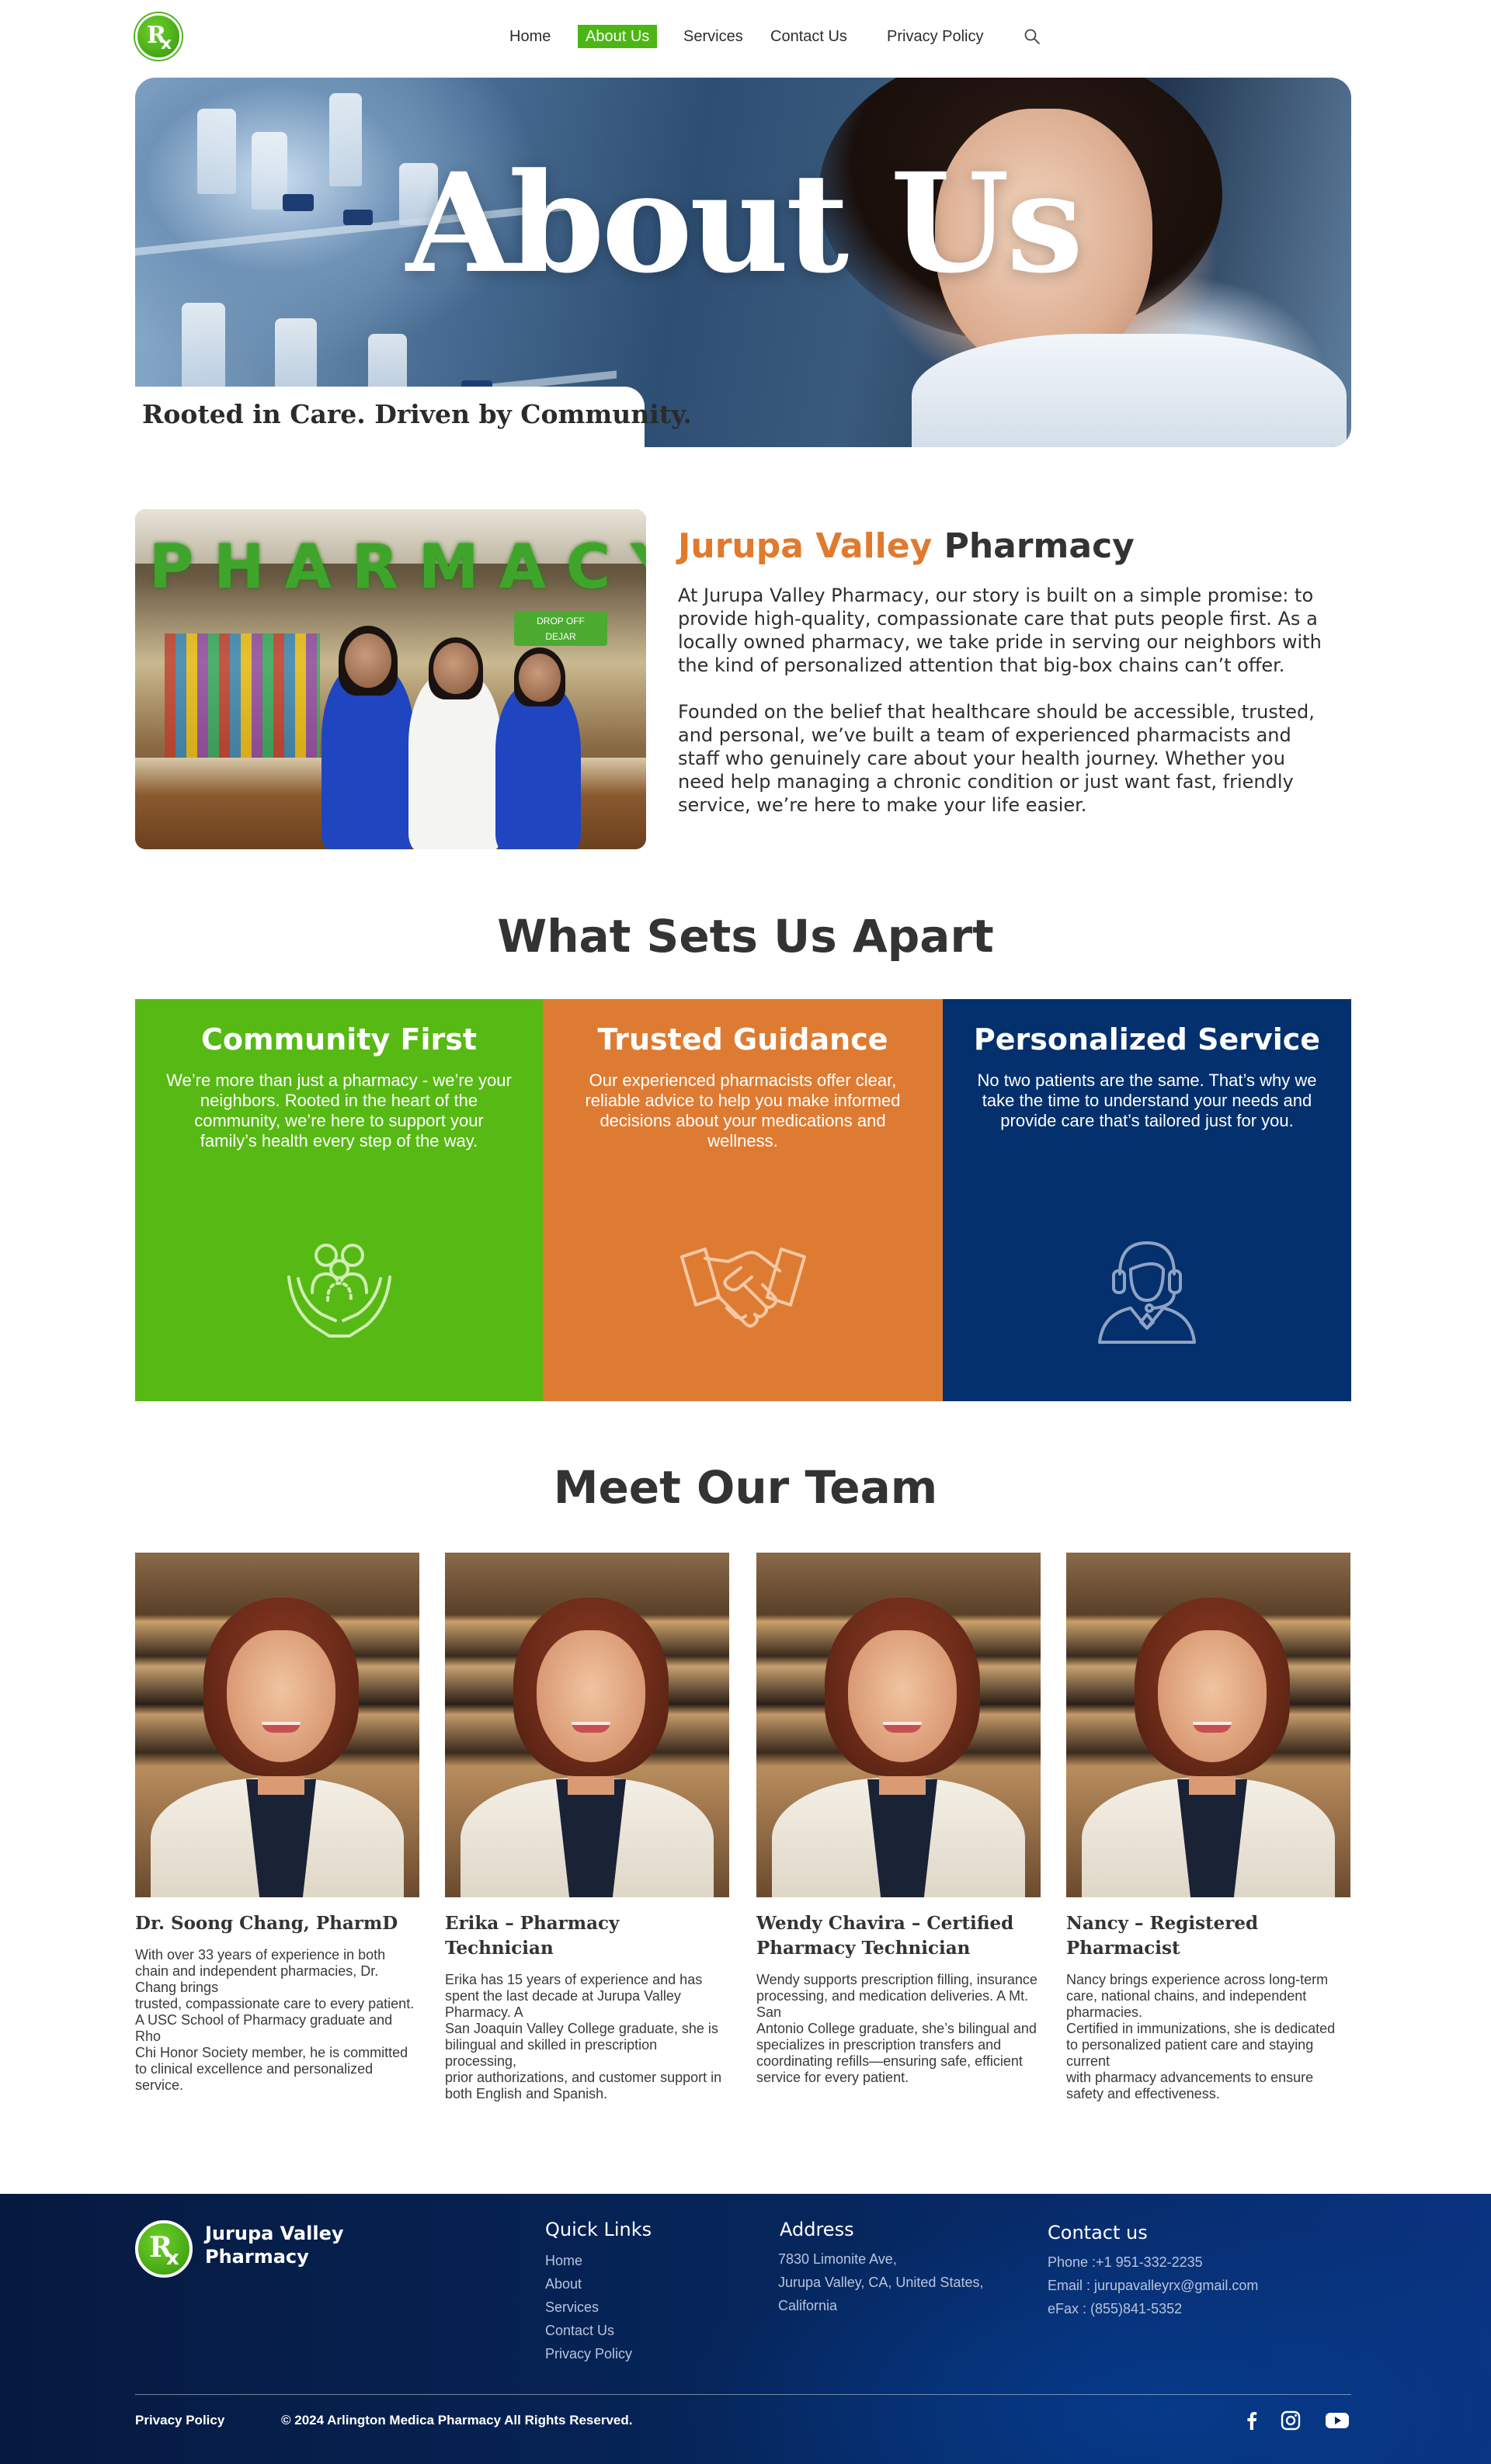  Describe the element at coordinates (164, 2249) in the screenshot. I see `footer-rx-logo: R x` at that location.